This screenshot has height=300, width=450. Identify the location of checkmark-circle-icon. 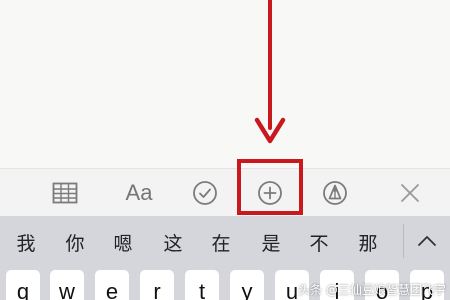
(205, 193).